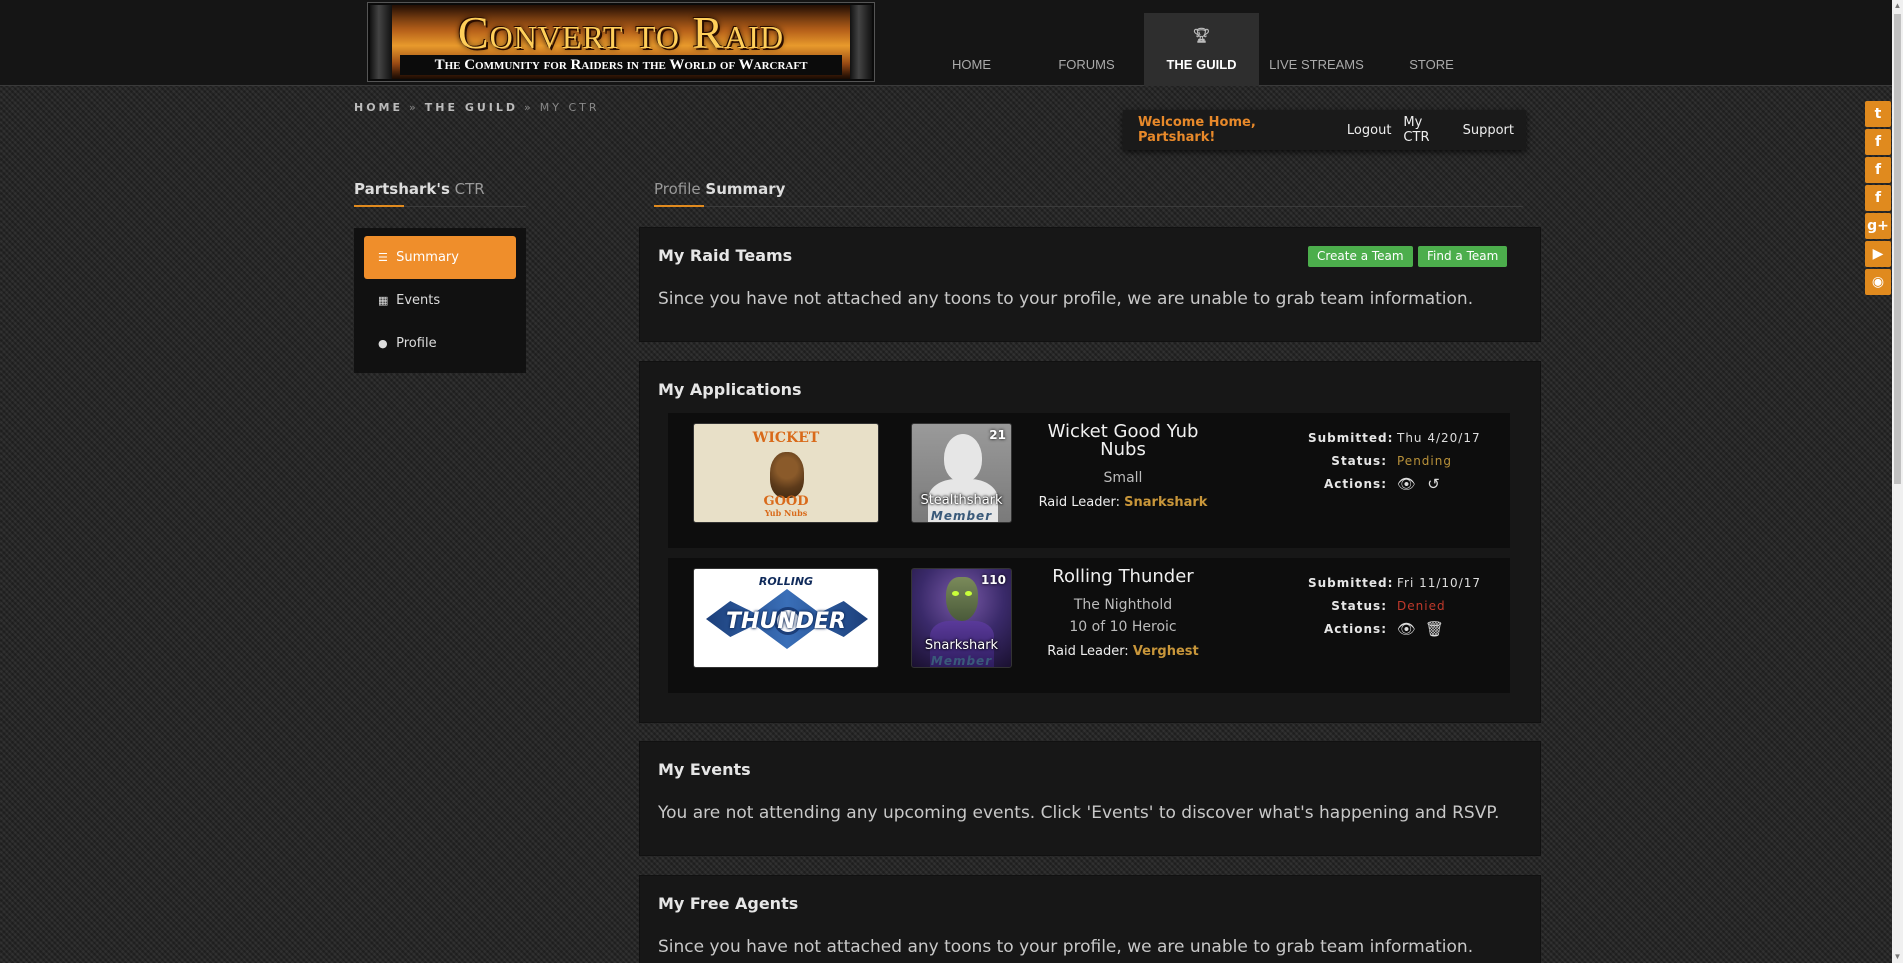 The width and height of the screenshot is (1903, 963). I want to click on team-banner: WICKET GOOD Yub Nubs, so click(786, 473).